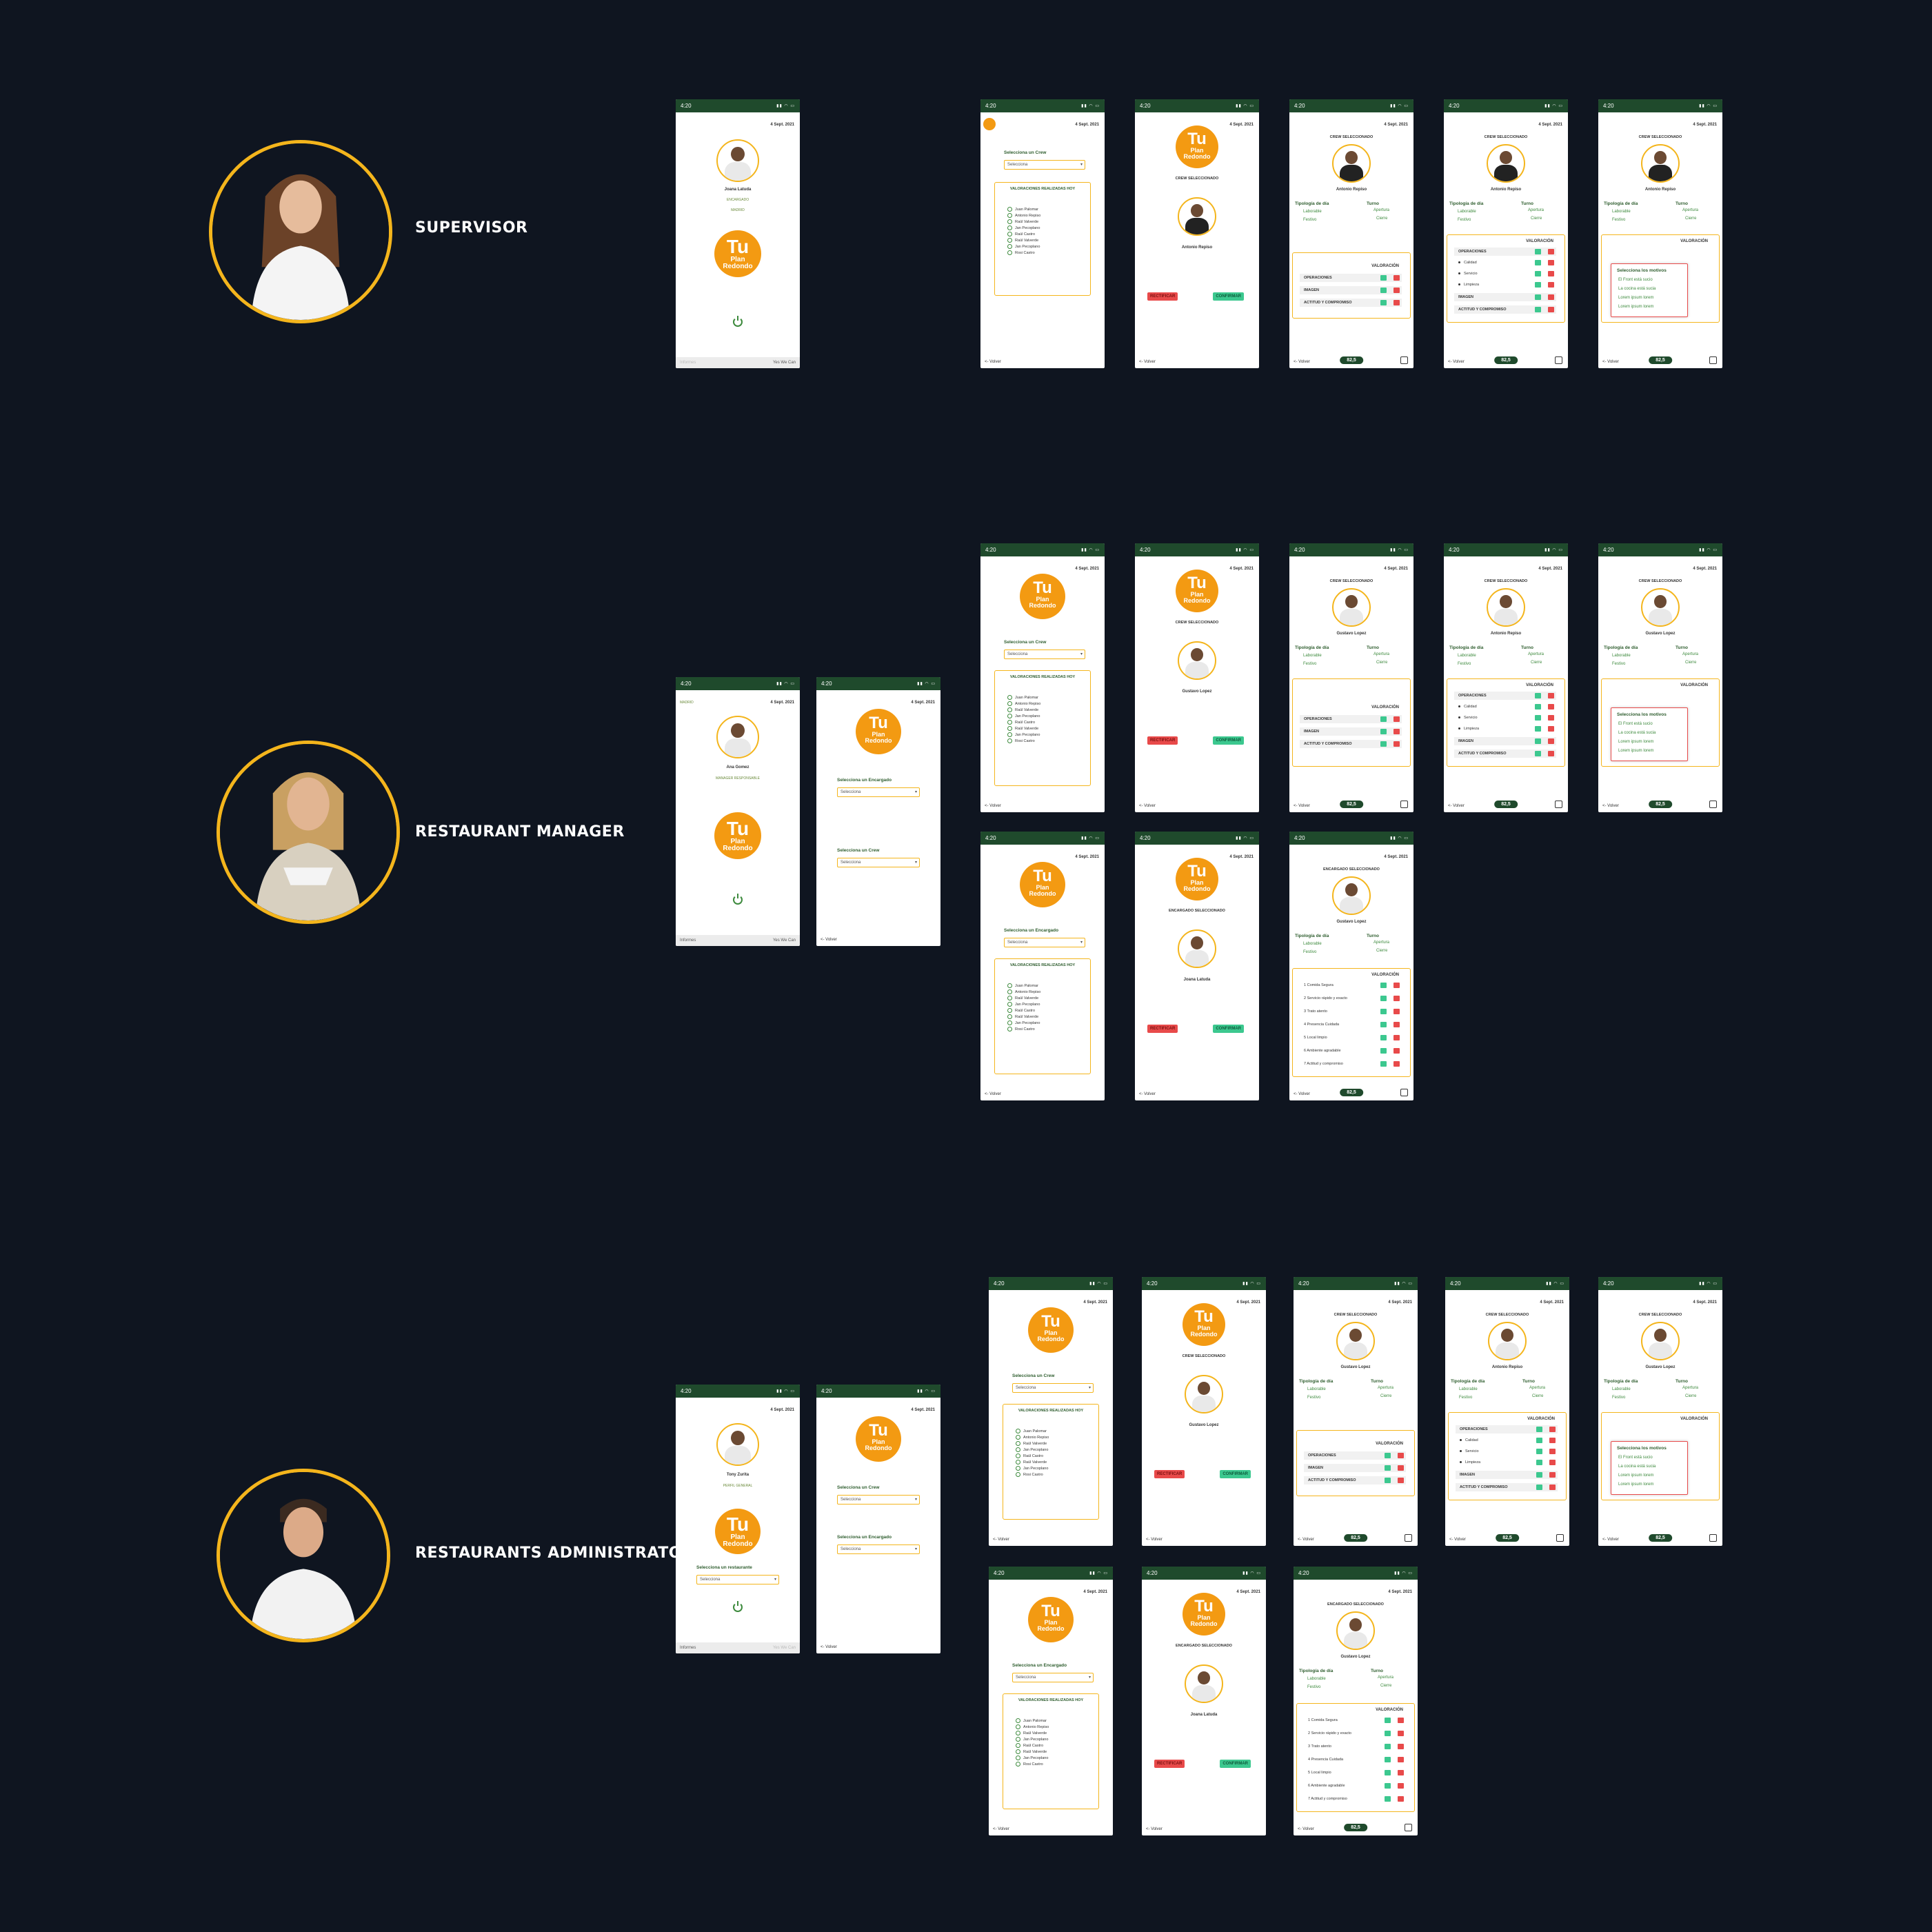  I want to click on power-icon, so click(738, 1606).